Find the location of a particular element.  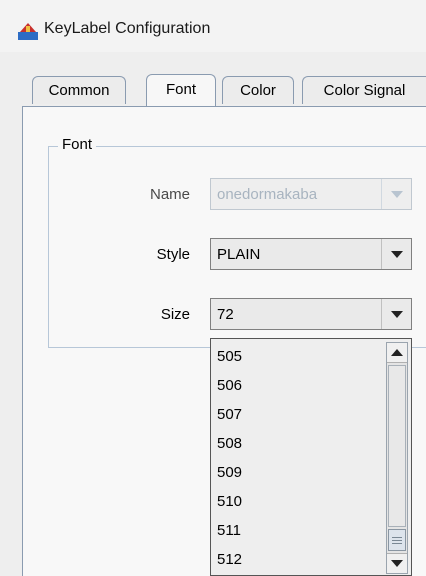

scroll-down-button is located at coordinates (397, 563).